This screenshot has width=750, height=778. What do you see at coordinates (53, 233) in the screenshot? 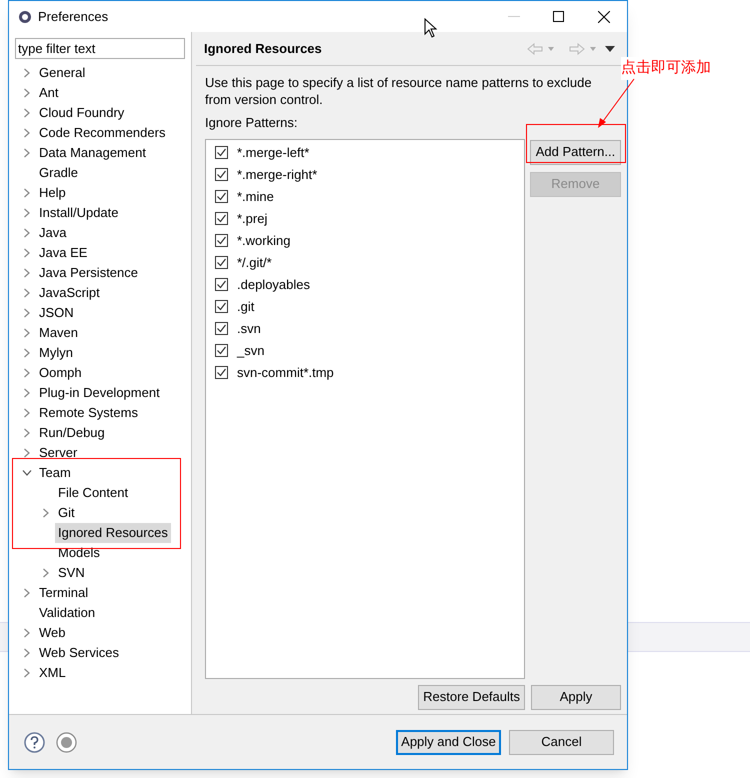
I see `tree-item: Java` at bounding box center [53, 233].